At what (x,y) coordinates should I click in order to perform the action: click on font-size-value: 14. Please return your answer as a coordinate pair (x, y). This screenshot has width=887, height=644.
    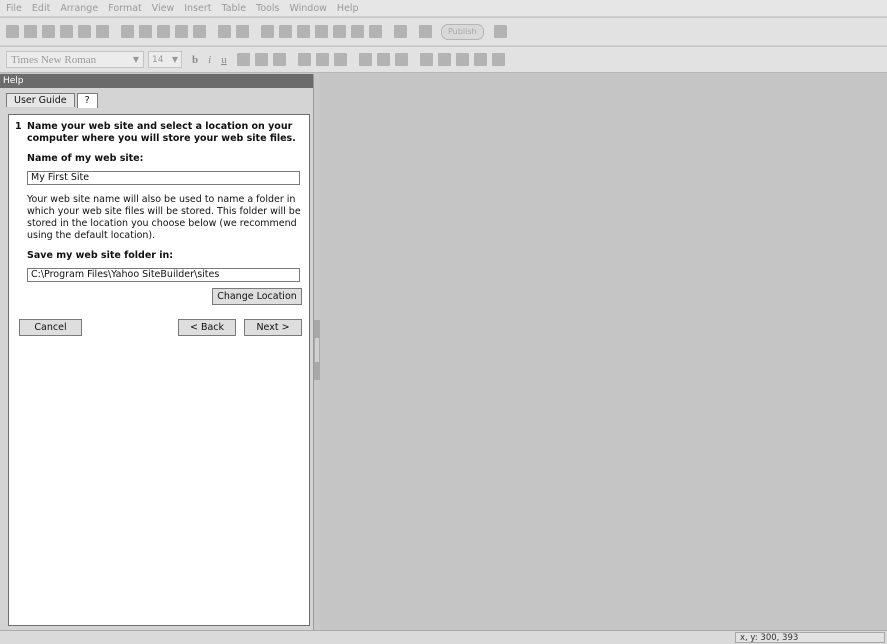
    Looking at the image, I should click on (158, 59).